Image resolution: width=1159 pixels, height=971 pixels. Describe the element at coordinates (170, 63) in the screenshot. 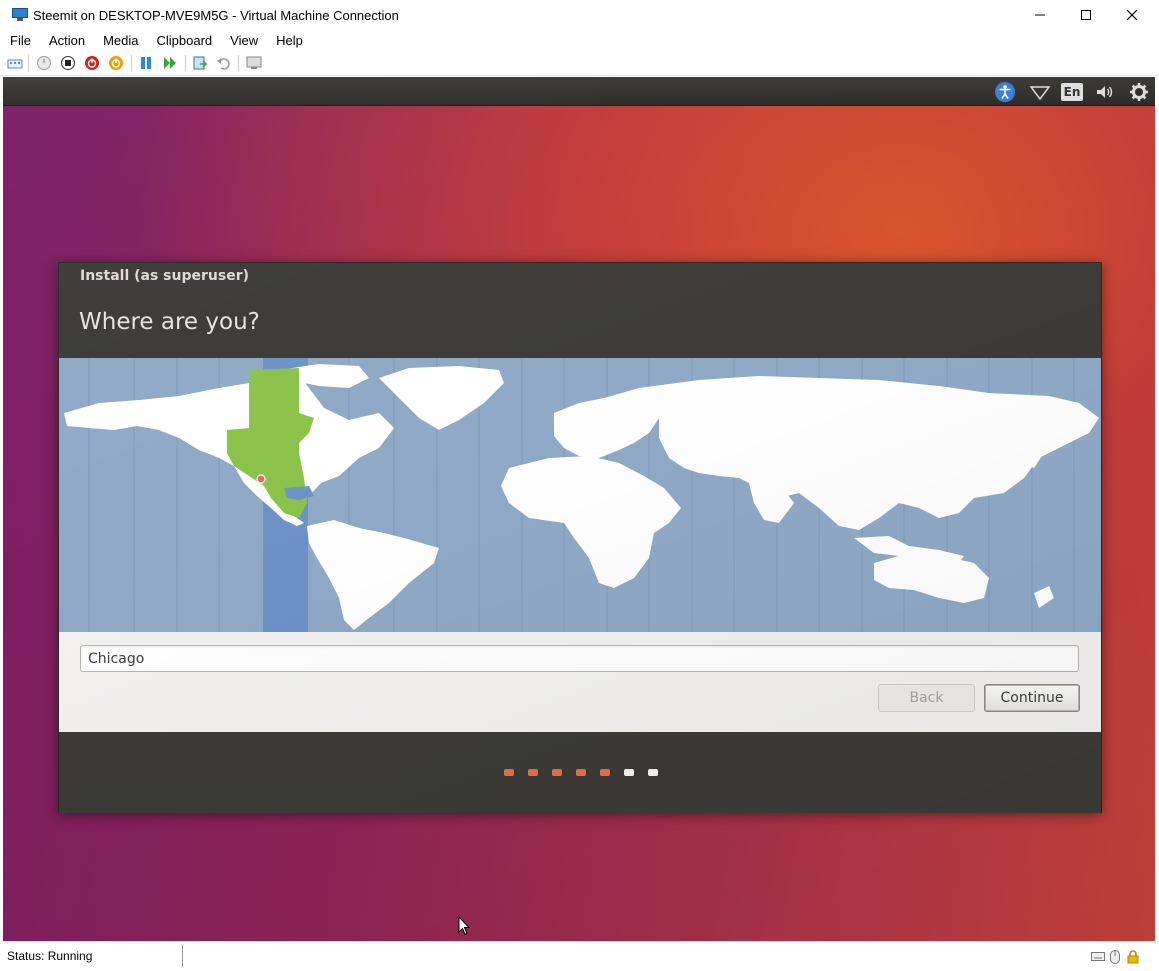

I see `resume-icon` at that location.